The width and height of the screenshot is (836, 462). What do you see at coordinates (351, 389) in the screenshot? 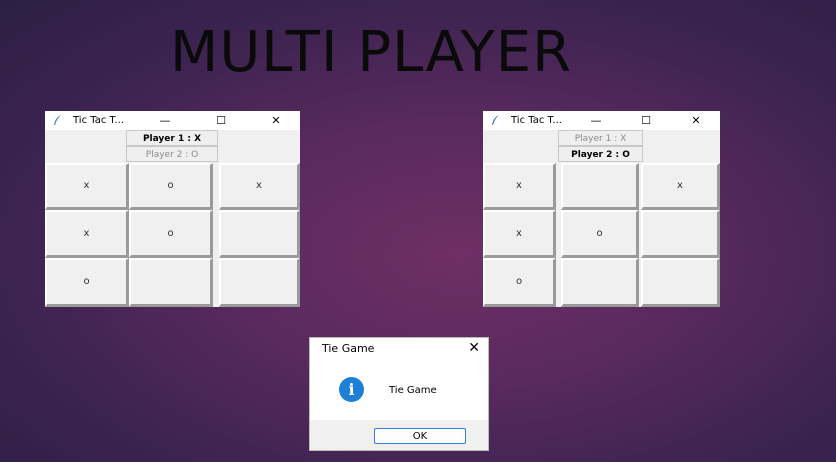
I see `info-icon: i` at bounding box center [351, 389].